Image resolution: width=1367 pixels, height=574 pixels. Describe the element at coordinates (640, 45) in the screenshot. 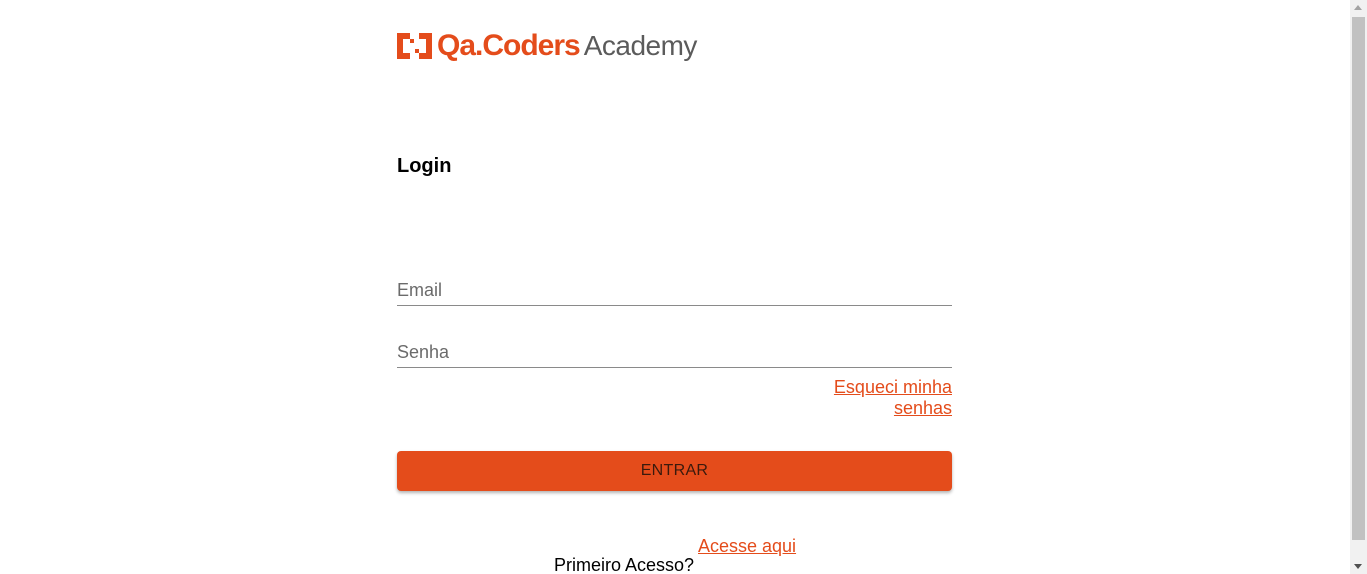

I see `brand-subtitle: Academy` at that location.